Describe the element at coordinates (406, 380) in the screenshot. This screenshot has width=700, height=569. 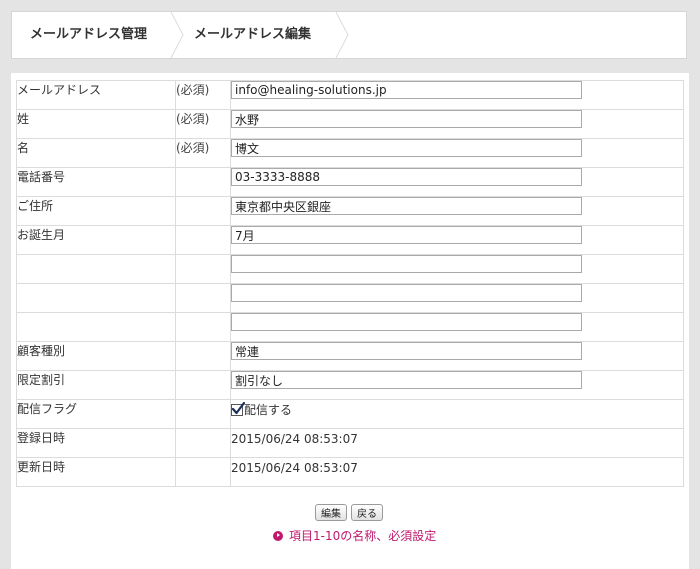
I see `discount-input` at that location.